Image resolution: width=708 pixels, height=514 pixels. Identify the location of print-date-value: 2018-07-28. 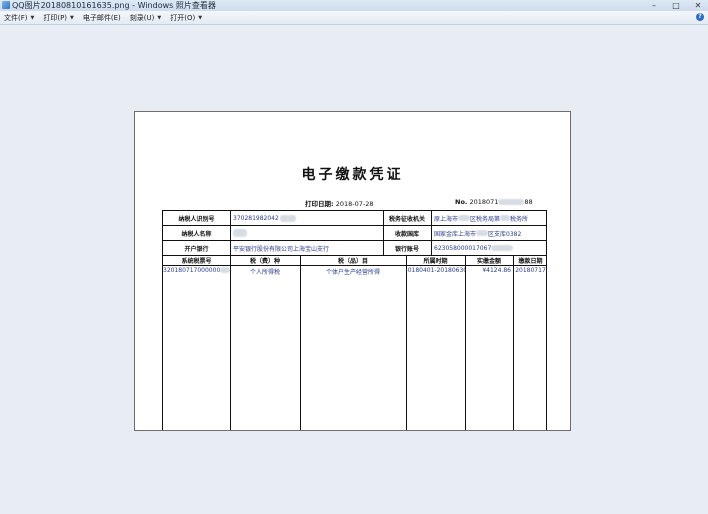
(354, 204).